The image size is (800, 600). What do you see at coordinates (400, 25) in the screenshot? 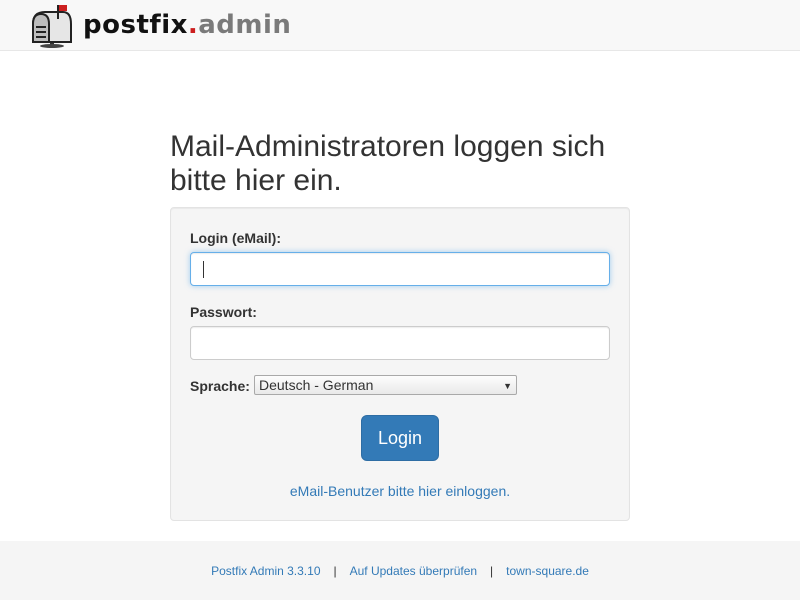
I see `top-navbar: postfix.admin` at bounding box center [400, 25].